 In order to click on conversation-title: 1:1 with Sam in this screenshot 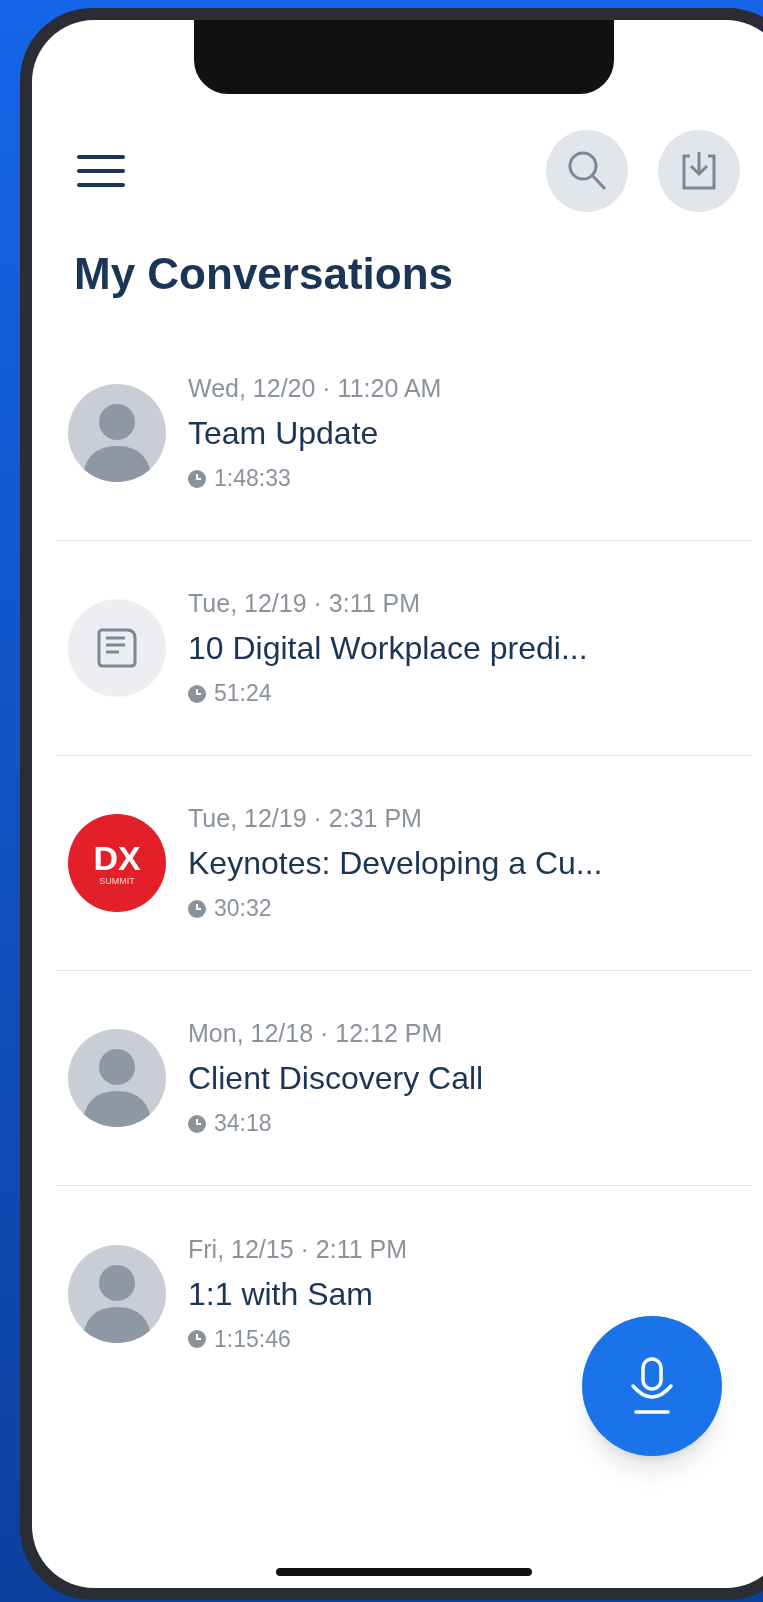, I will do `click(281, 1293)`.